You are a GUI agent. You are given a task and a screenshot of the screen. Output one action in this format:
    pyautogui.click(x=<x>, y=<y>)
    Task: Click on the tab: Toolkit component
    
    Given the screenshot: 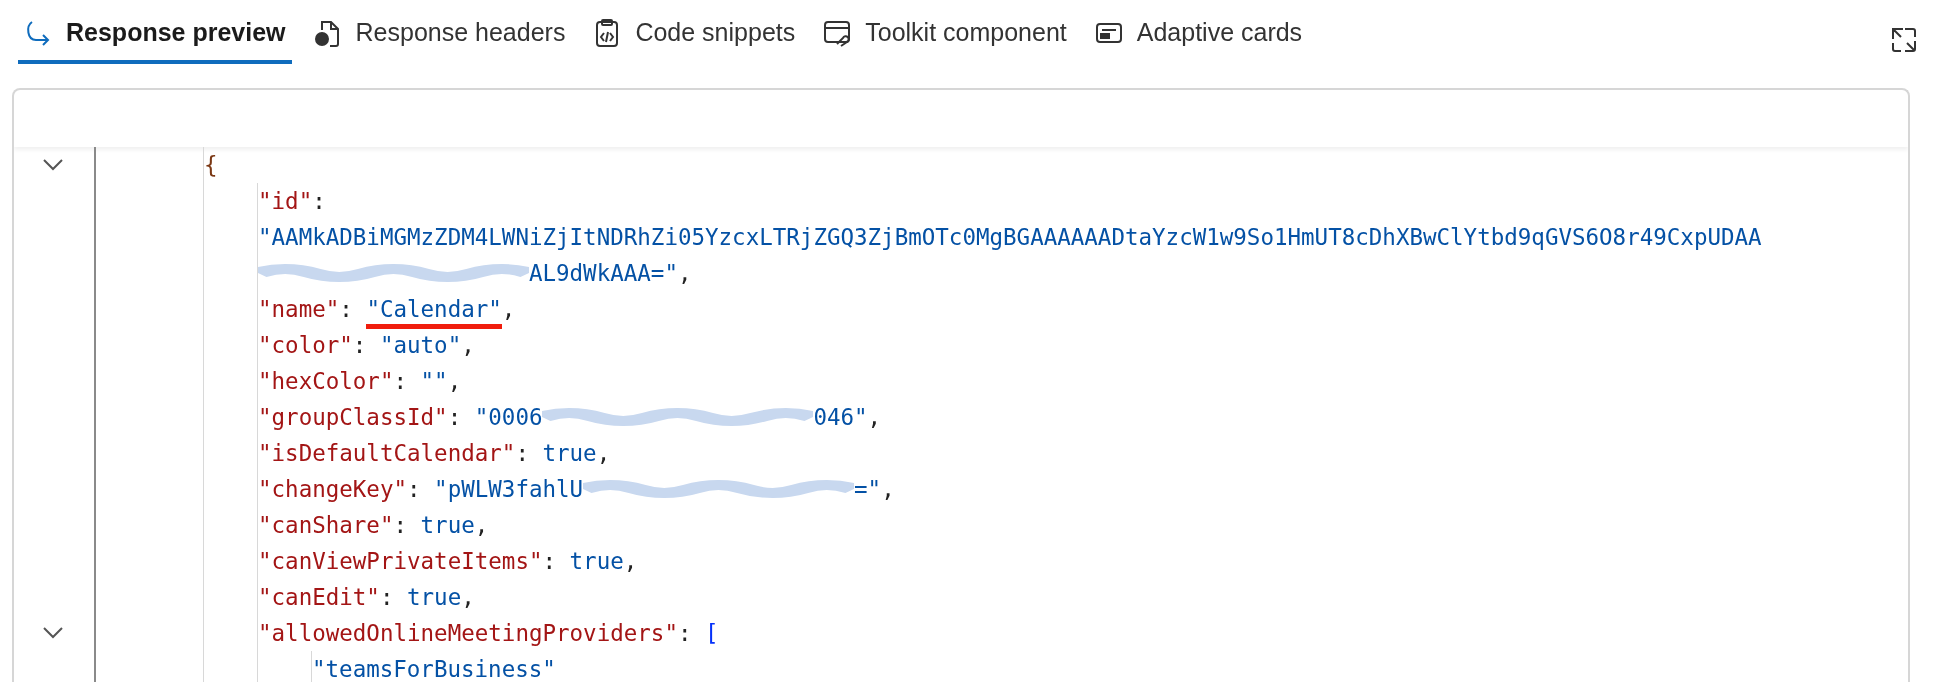 What is the action you would take?
    pyautogui.click(x=945, y=32)
    